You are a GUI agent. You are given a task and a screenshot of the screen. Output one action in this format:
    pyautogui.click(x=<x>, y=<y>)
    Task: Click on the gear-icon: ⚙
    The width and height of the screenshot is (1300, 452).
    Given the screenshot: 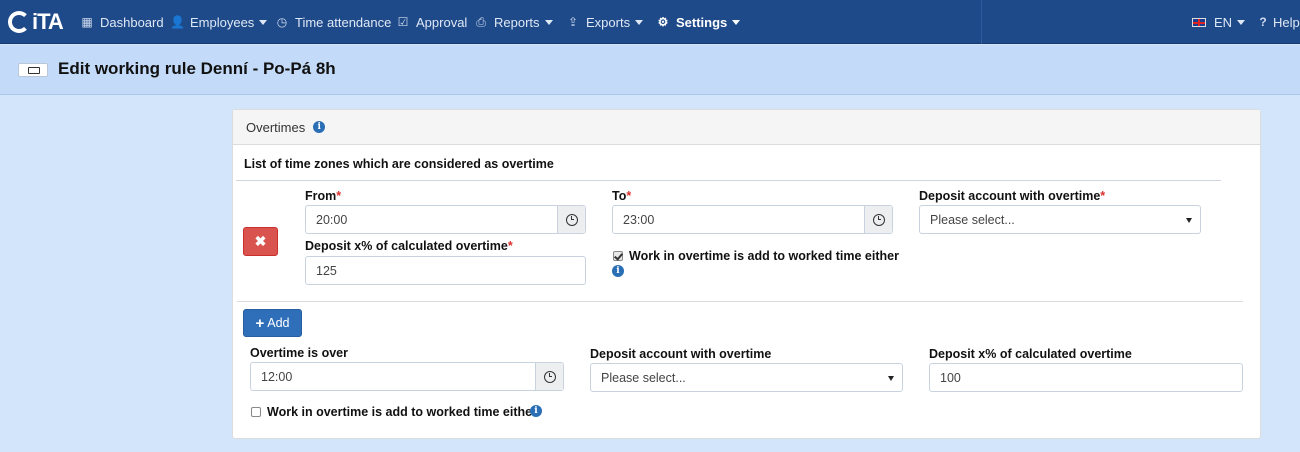 What is the action you would take?
    pyautogui.click(x=663, y=22)
    